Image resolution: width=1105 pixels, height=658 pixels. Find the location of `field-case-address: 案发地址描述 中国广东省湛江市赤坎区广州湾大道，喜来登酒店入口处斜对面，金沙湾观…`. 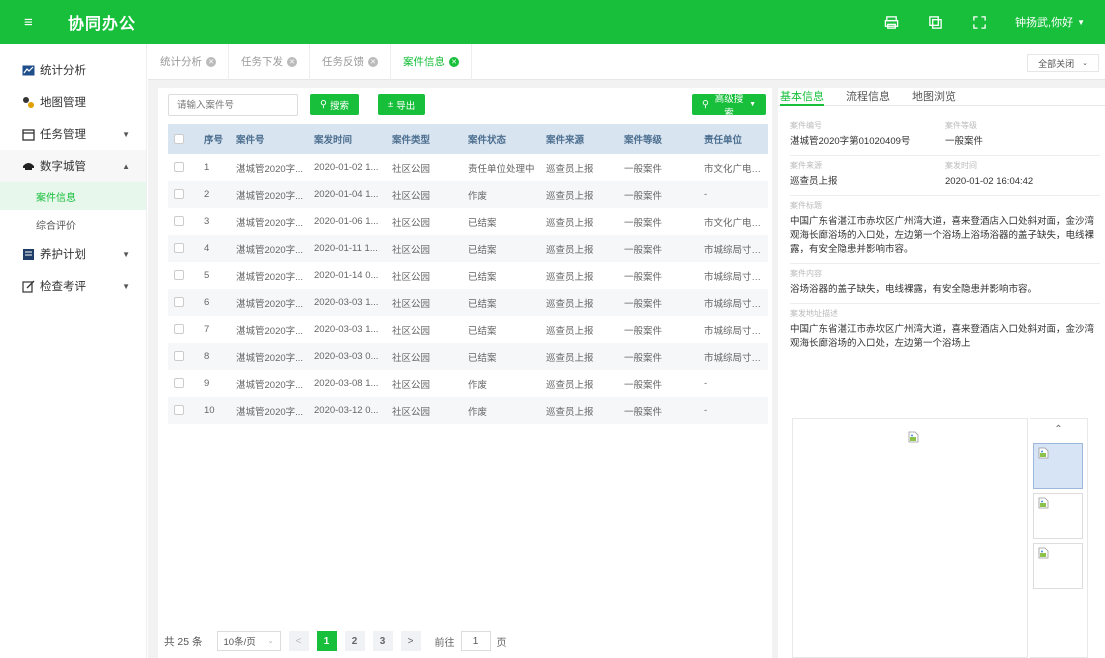

field-case-address: 案发地址描述 中国广东省湛江市赤坎区广州湾大道，喜来登酒店入口处斜对面，金沙湾观… is located at coordinates (945, 330).